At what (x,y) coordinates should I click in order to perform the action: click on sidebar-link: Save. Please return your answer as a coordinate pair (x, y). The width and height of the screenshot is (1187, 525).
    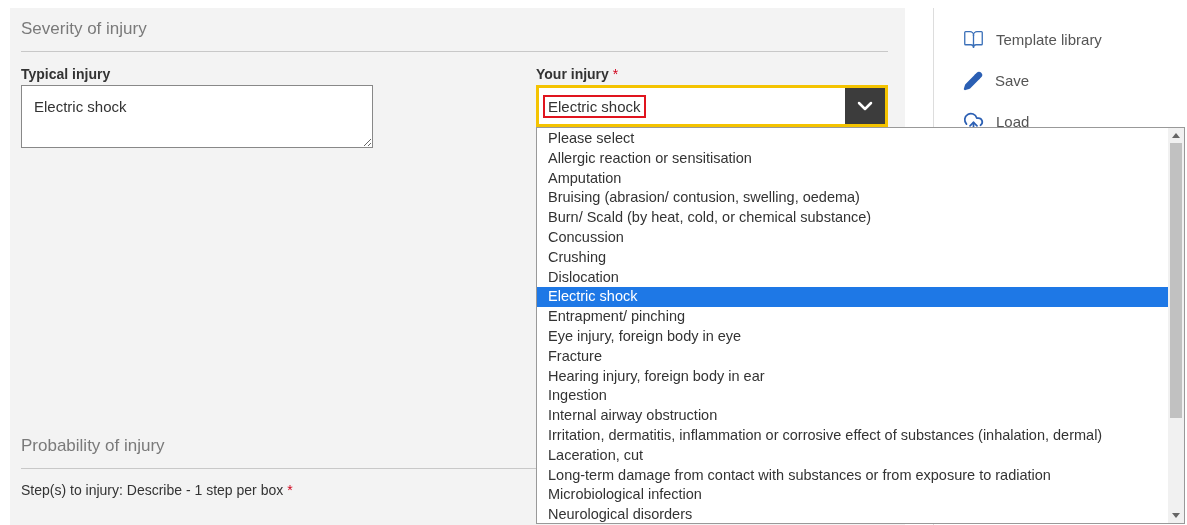
    Looking at the image, I should click on (1012, 80).